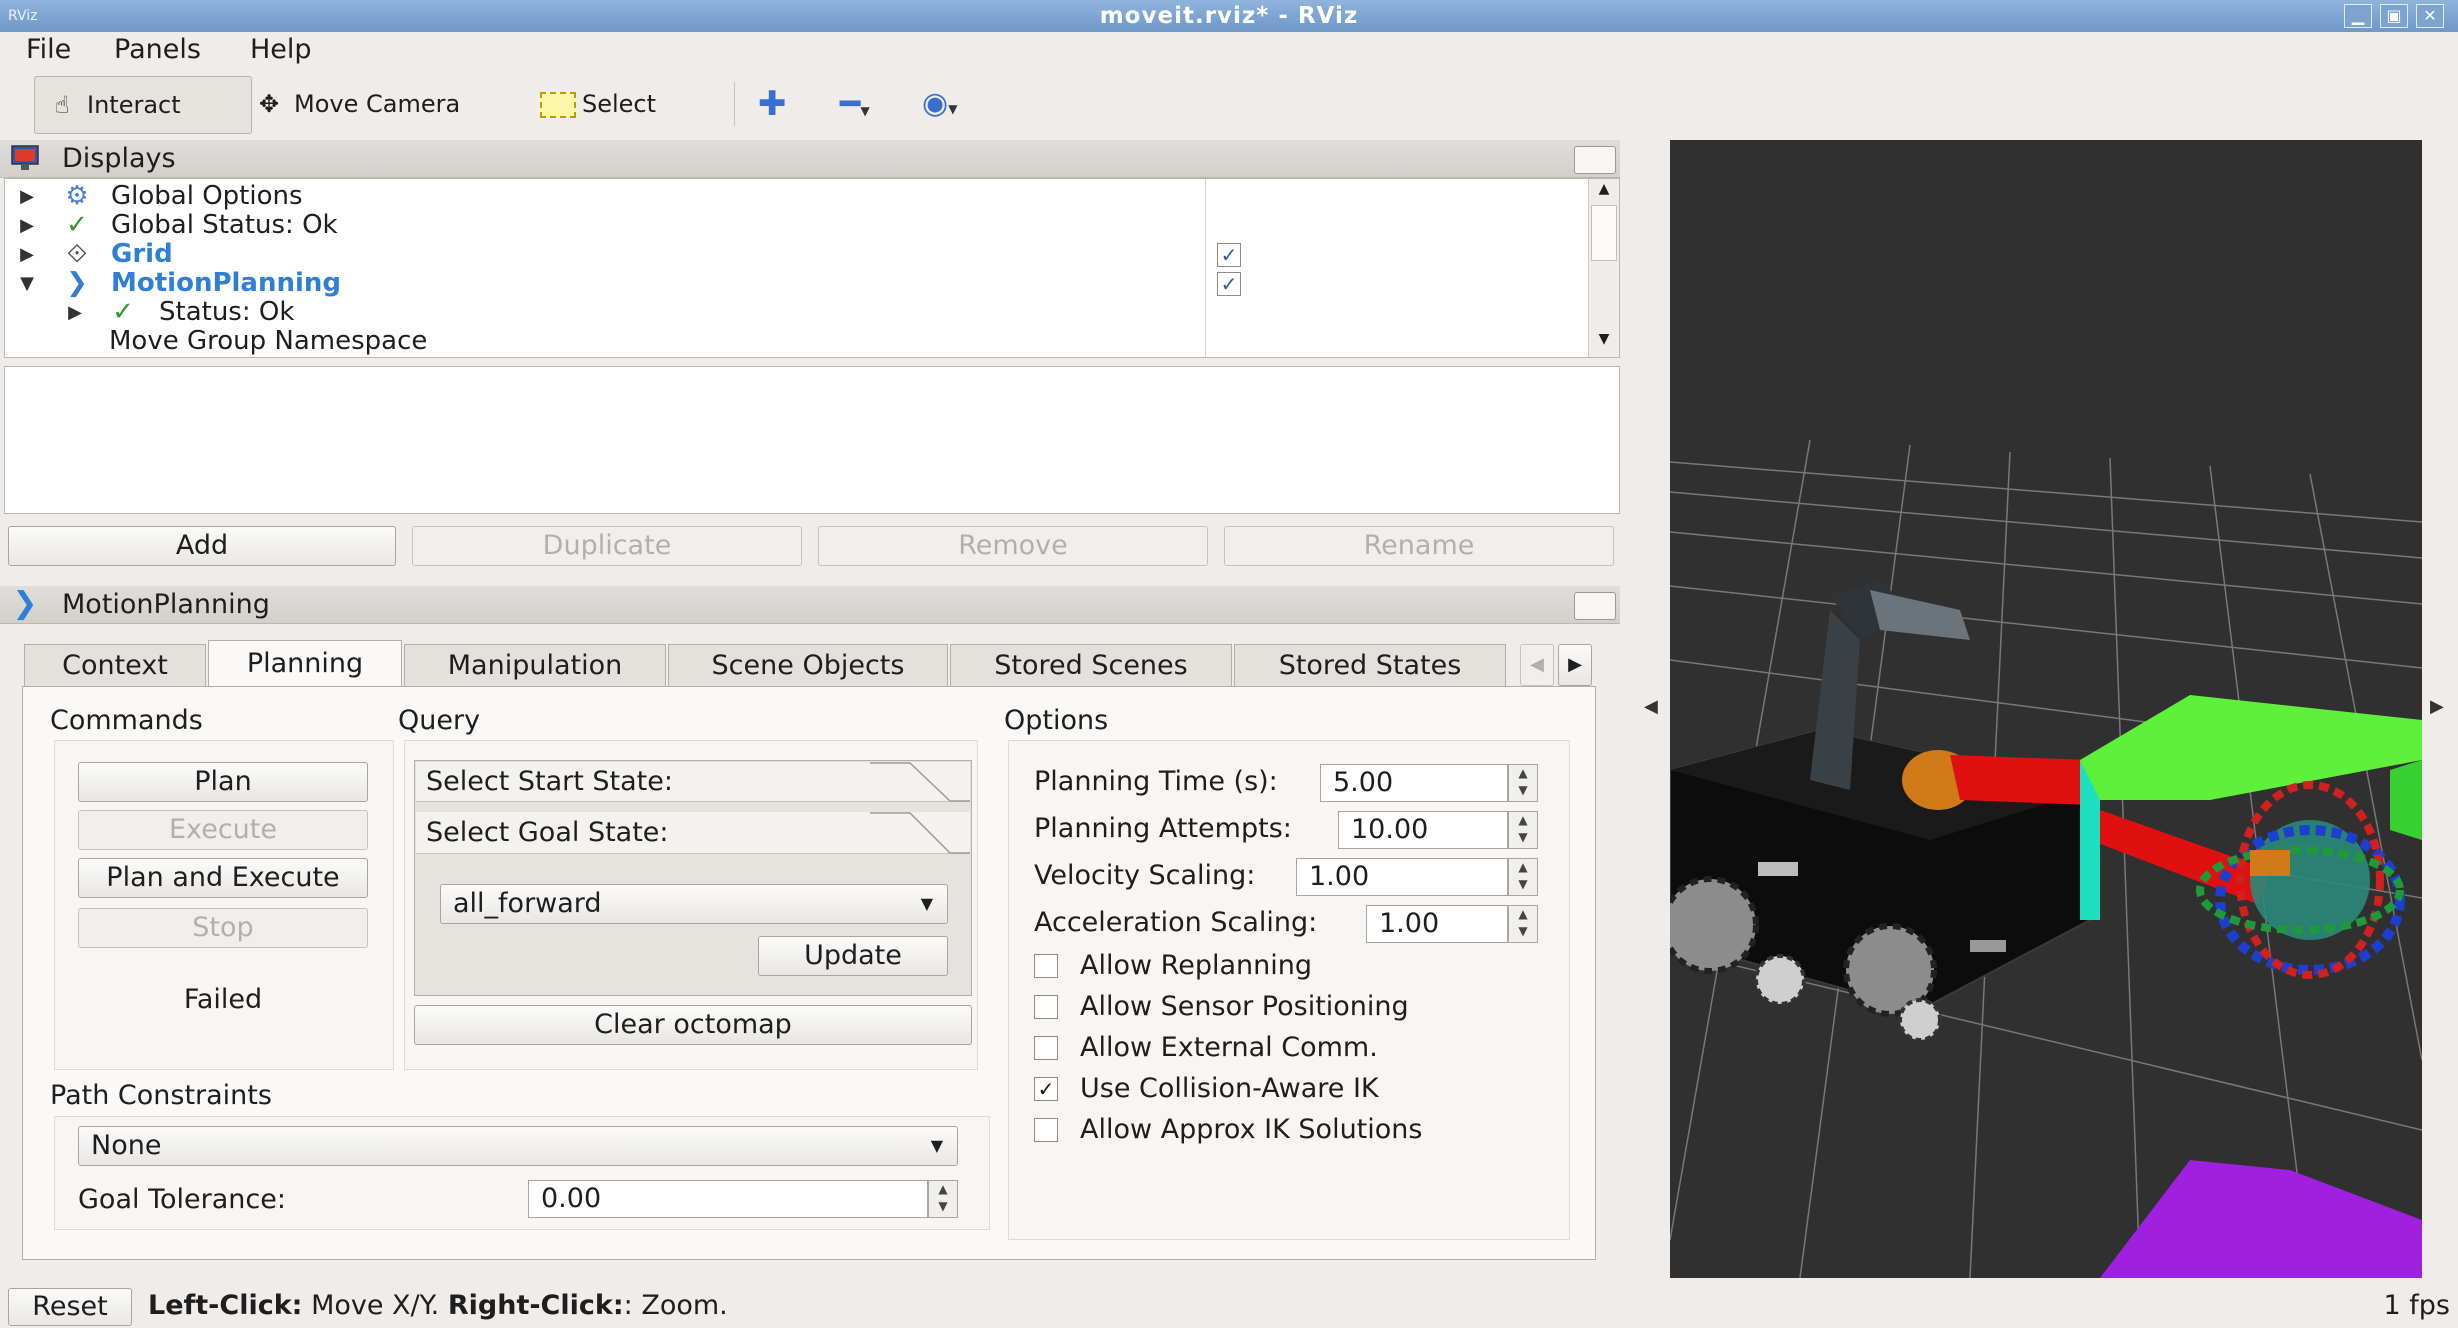 The image size is (2458, 1328). Describe the element at coordinates (810, 605) in the screenshot. I see `motionplanning-header: ❯ MotionPlanning` at that location.